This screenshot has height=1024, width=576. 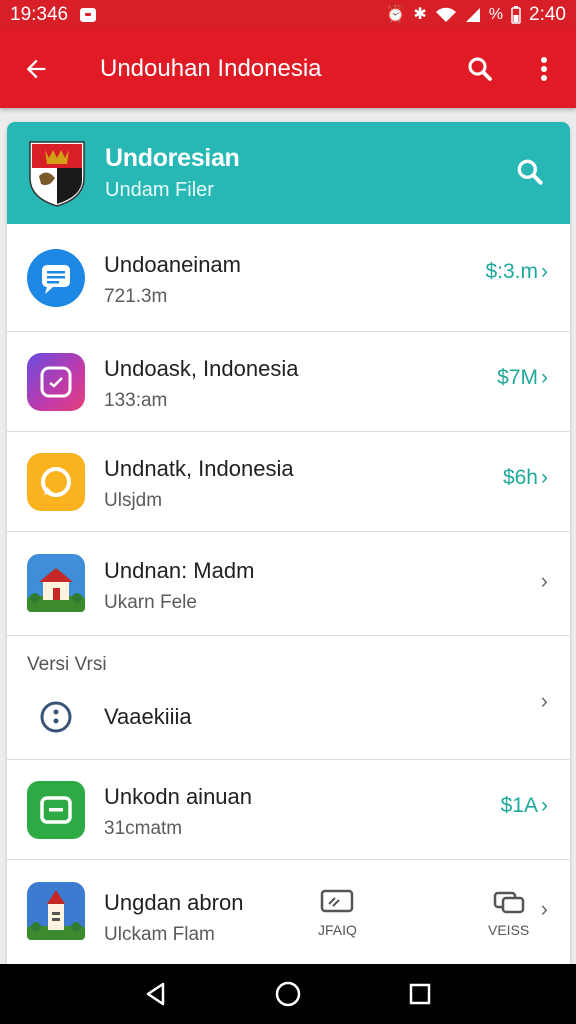 What do you see at coordinates (472, 15) in the screenshot?
I see `signal-icon` at bounding box center [472, 15].